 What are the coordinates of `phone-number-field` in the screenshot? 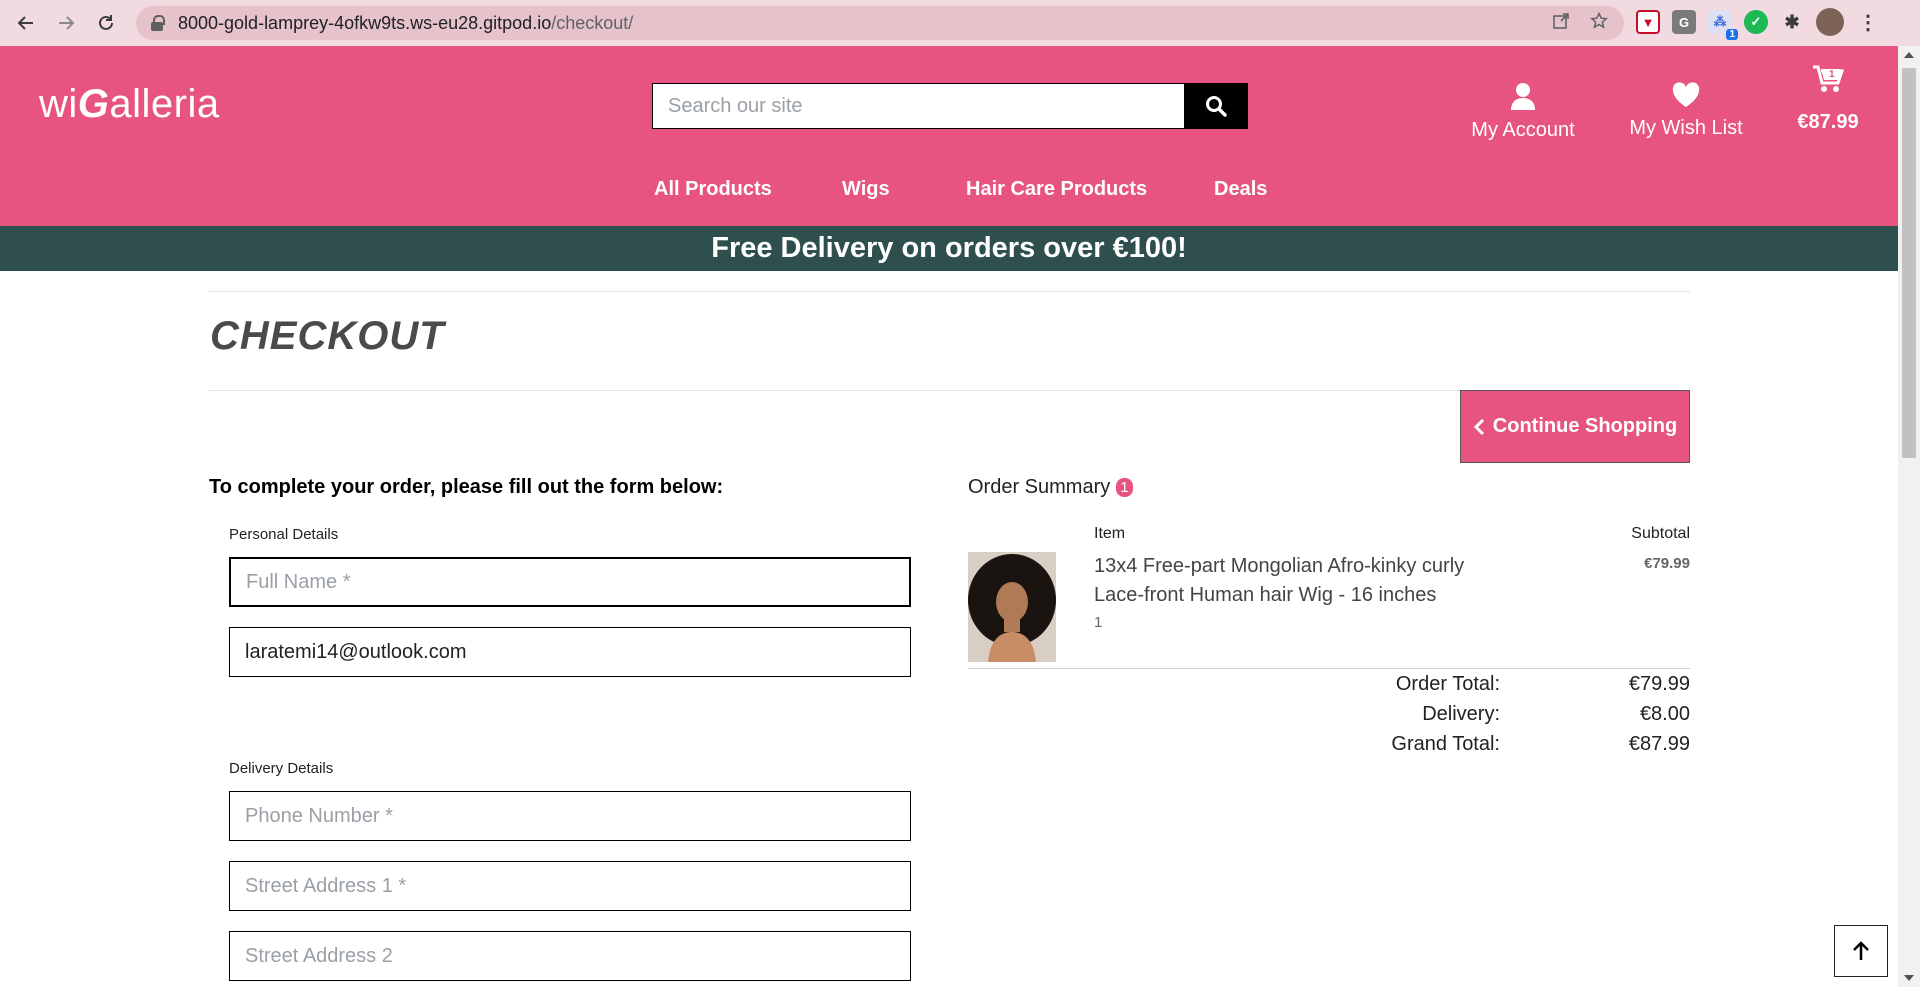 It's located at (570, 816).